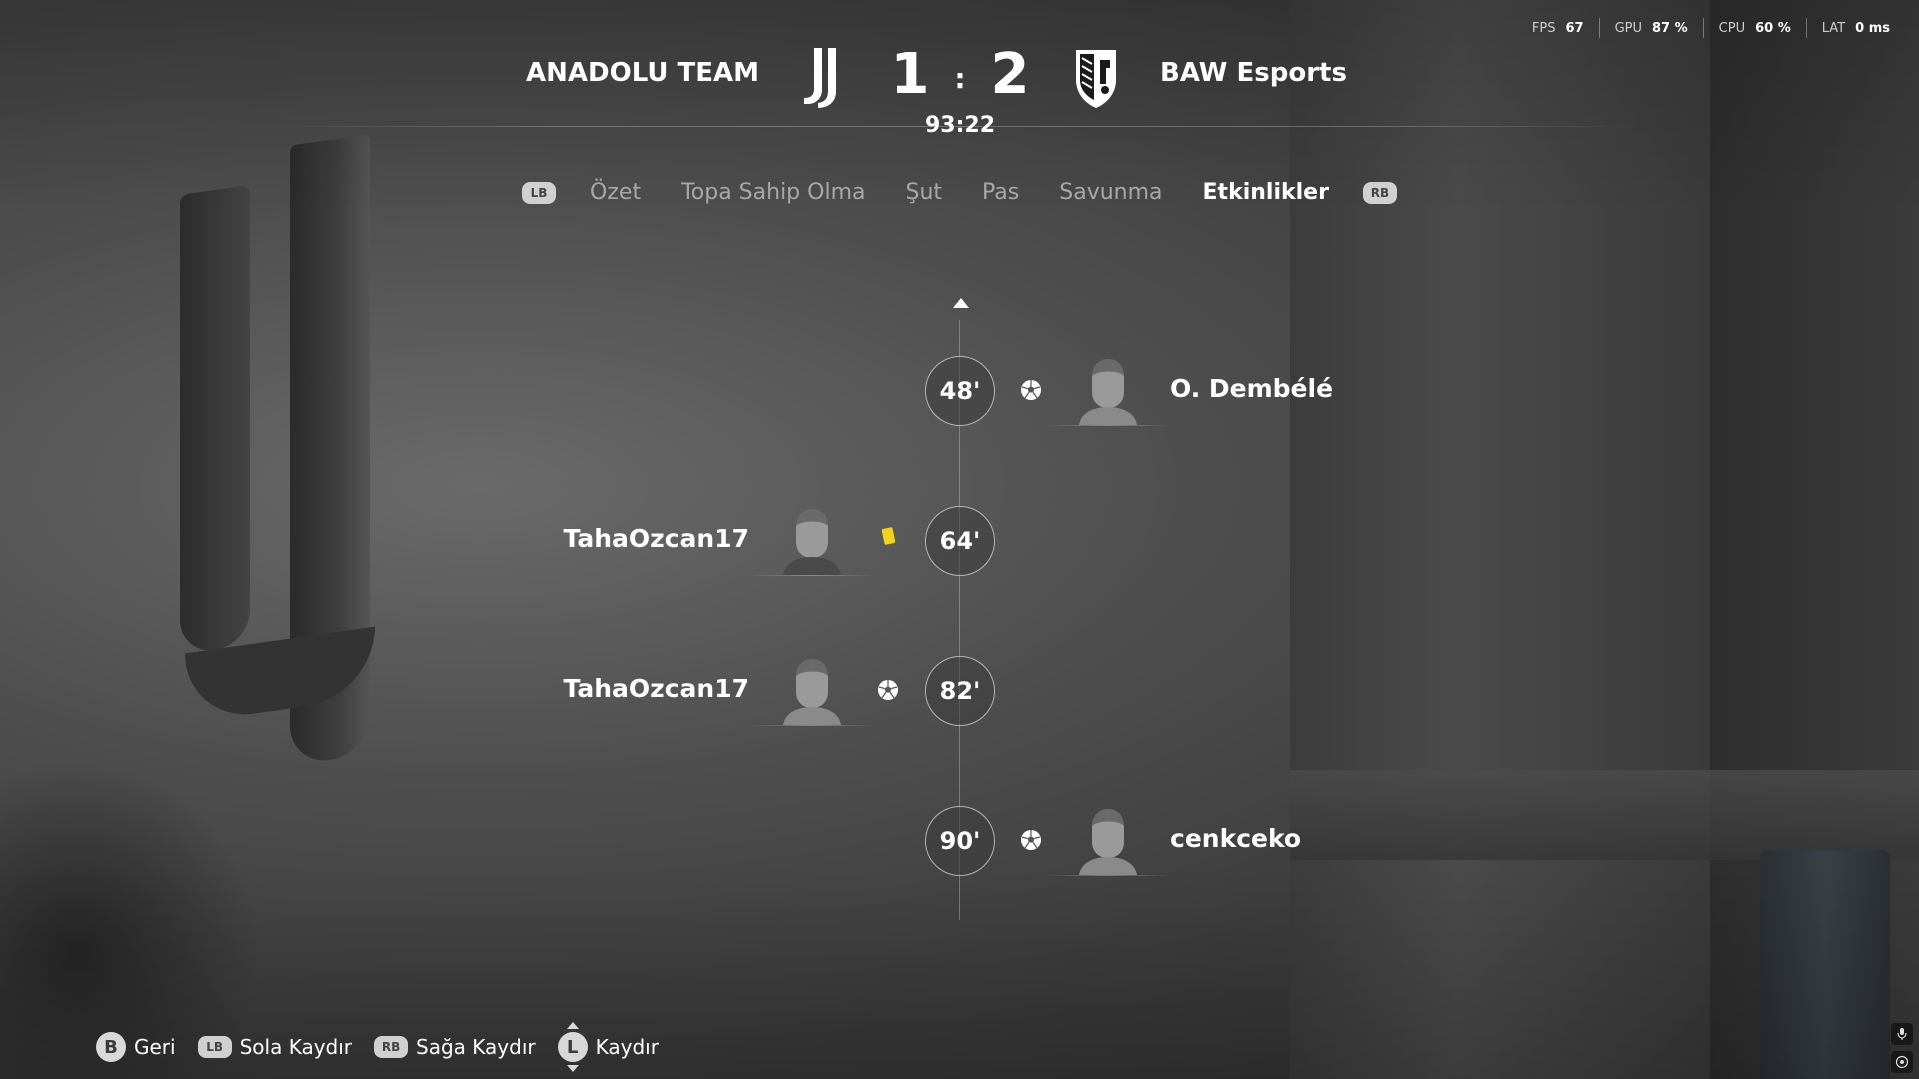  What do you see at coordinates (155, 1047) in the screenshot?
I see `back-label: Geri` at bounding box center [155, 1047].